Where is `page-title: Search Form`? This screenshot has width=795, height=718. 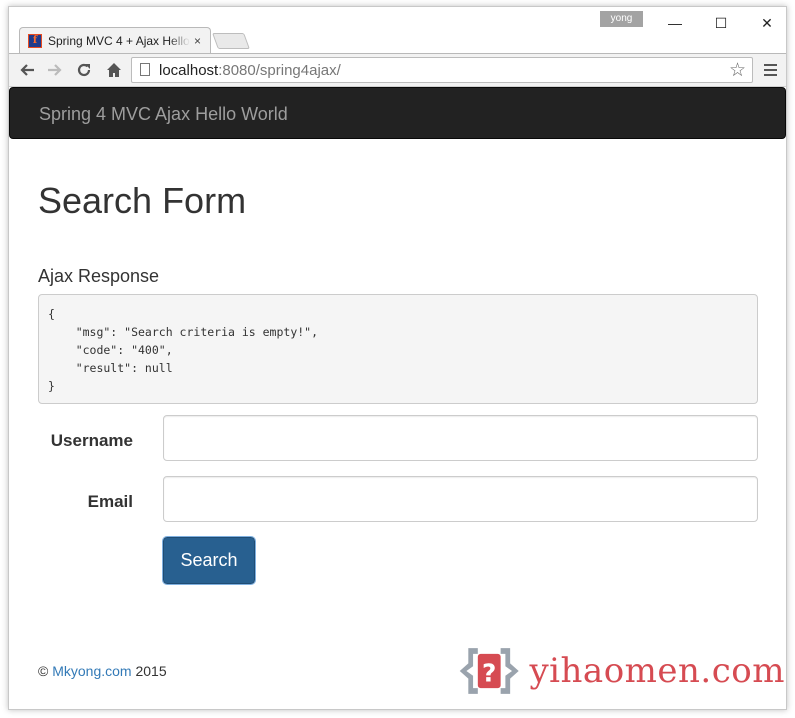
page-title: Search Form is located at coordinates (142, 200).